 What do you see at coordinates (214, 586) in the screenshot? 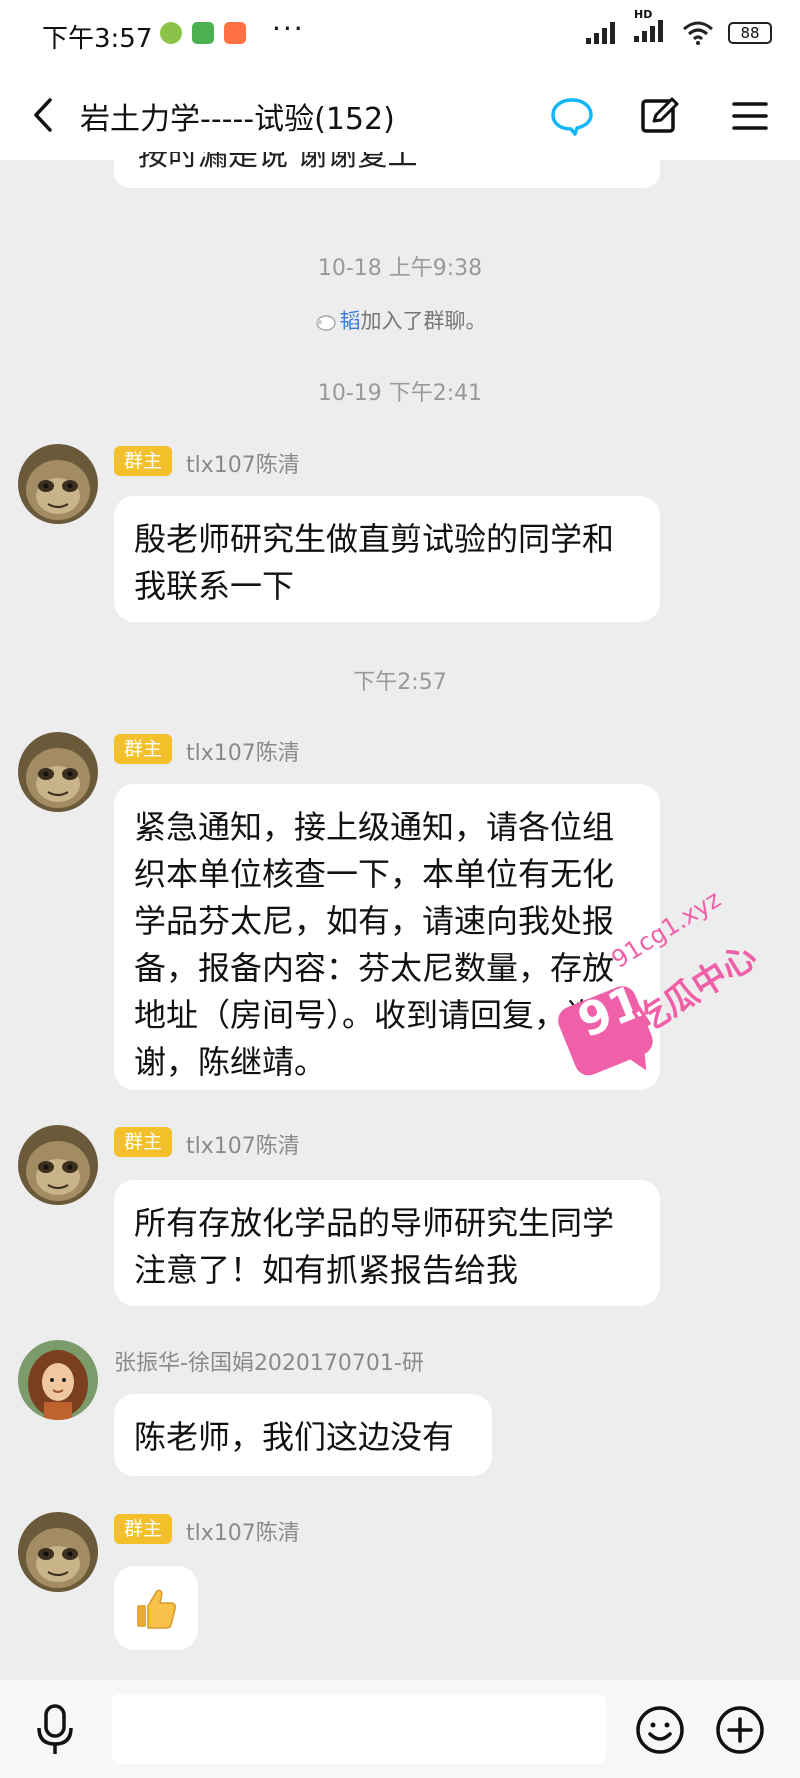
I see `message-line: 我联系一下` at bounding box center [214, 586].